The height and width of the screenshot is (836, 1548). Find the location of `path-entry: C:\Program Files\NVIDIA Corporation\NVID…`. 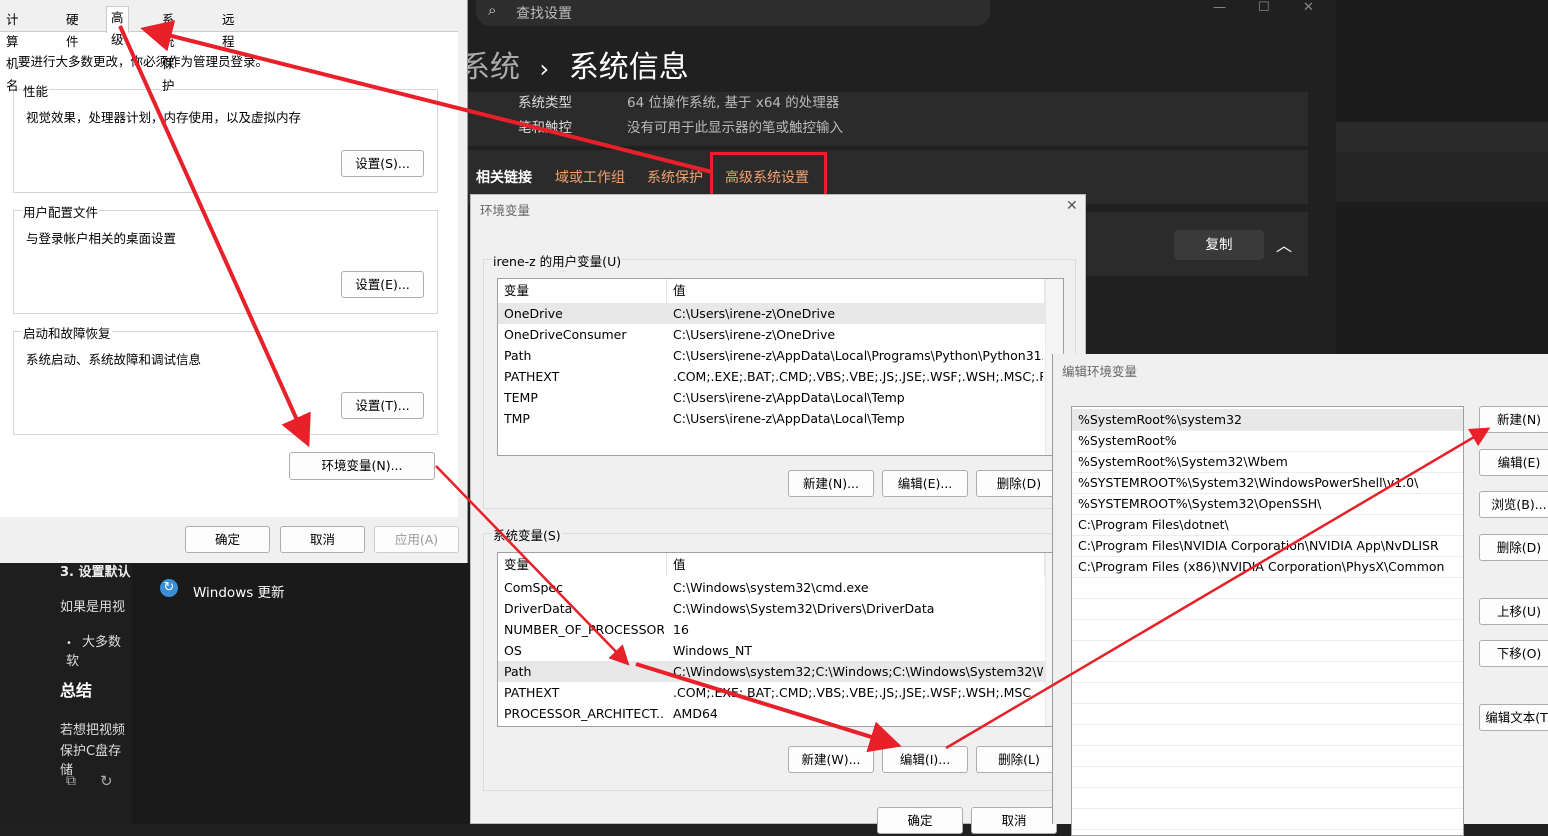

path-entry: C:\Program Files\NVIDIA Corporation\NVID… is located at coordinates (1258, 545).